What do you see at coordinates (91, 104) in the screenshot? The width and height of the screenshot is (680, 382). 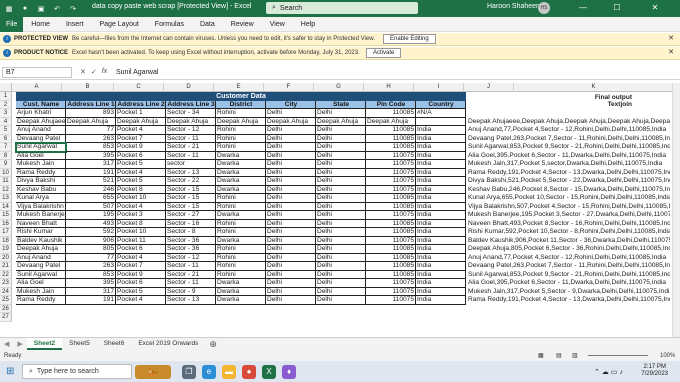 I see `column-title-cell: Address Line 1` at bounding box center [91, 104].